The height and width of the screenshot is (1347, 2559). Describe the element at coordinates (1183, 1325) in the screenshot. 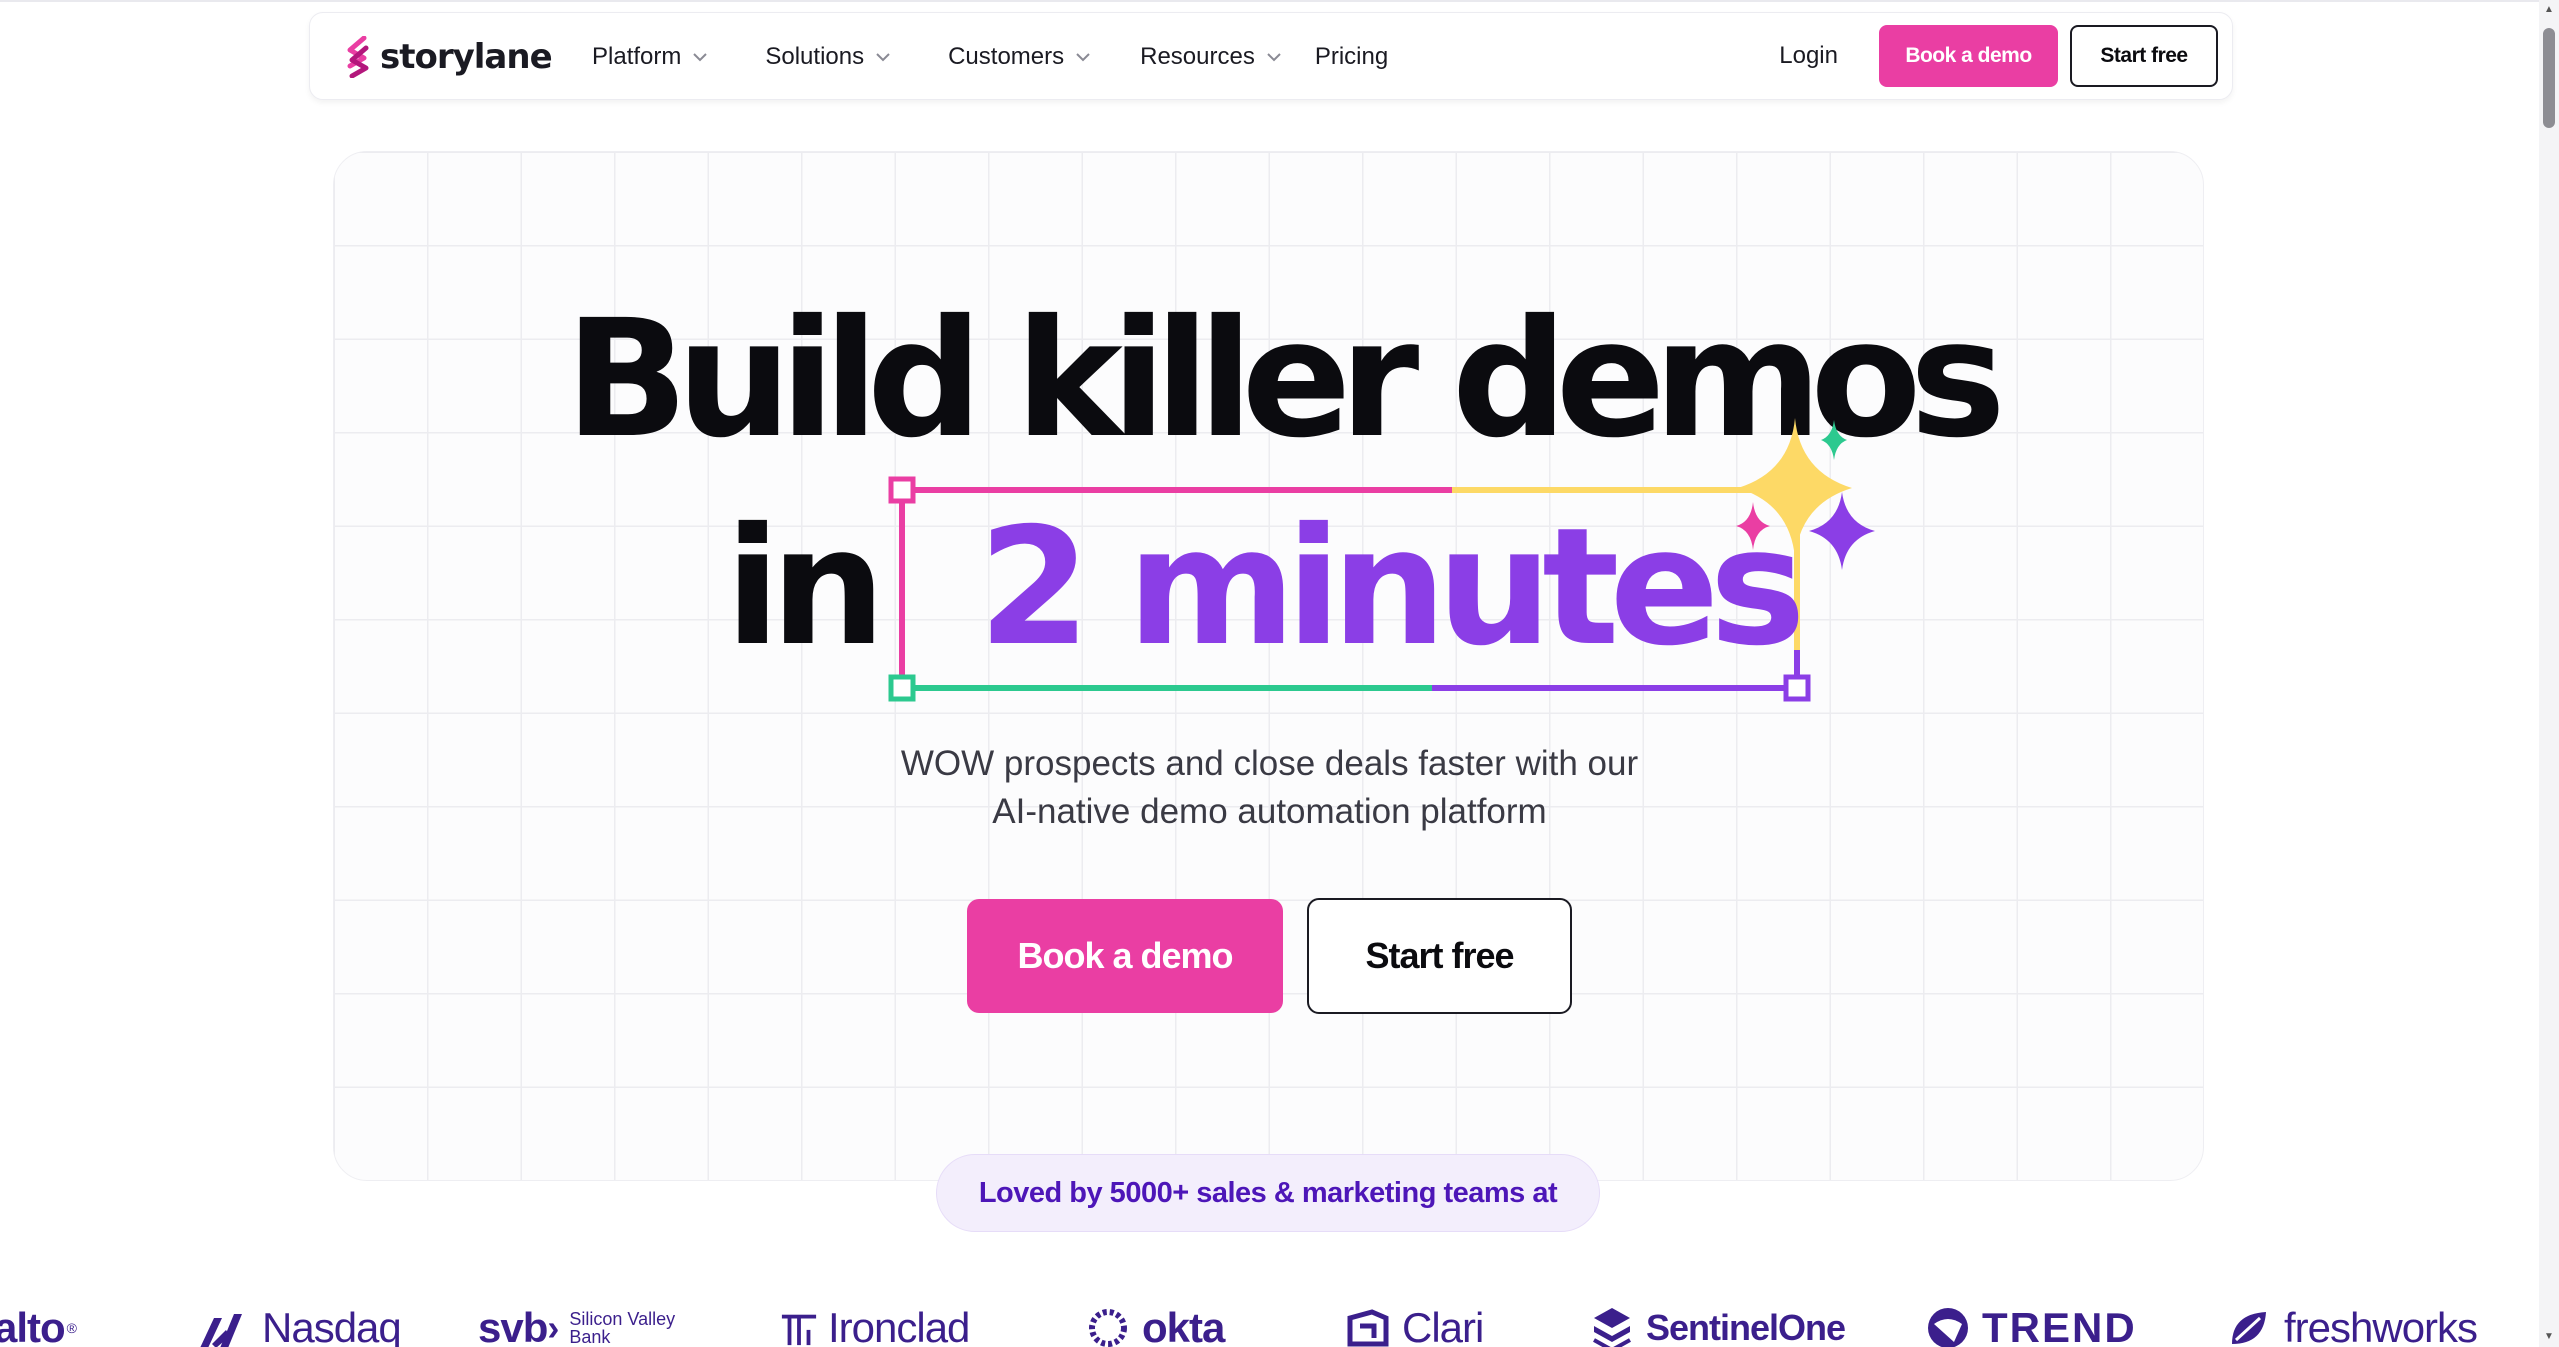

I see `brand-name: okta` at that location.